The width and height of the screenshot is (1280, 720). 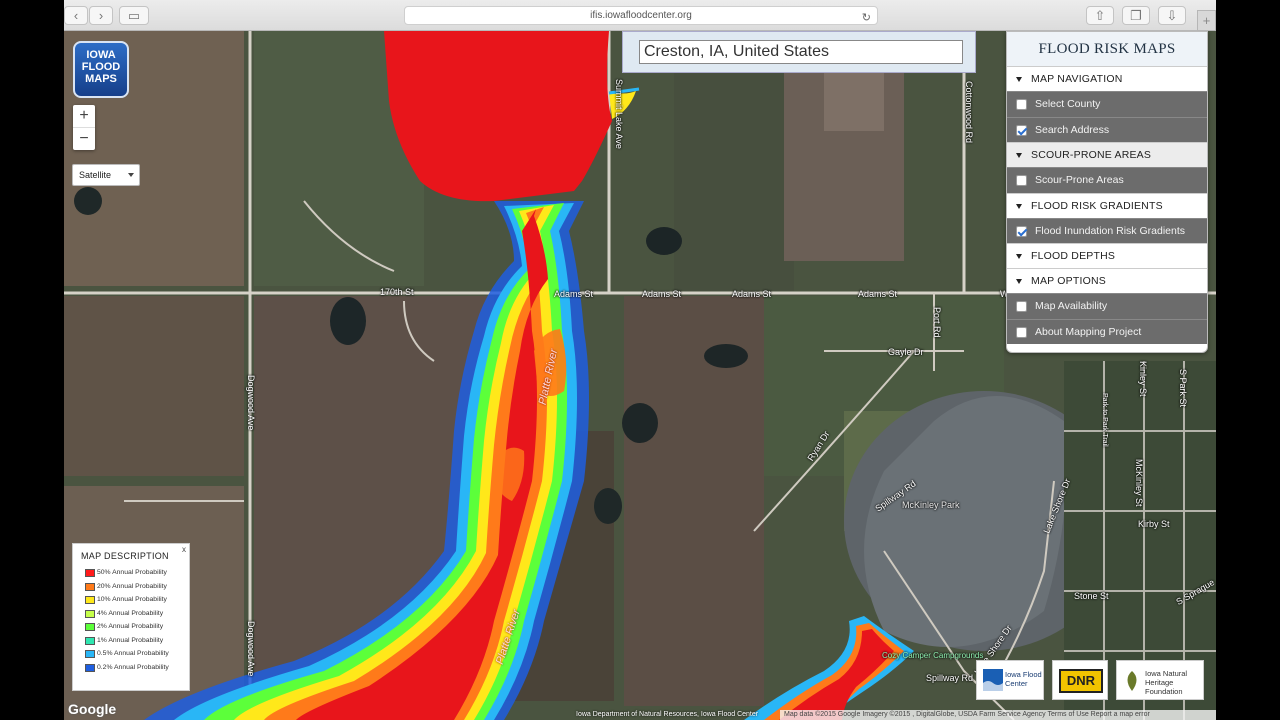 What do you see at coordinates (101, 67) in the screenshot?
I see `logo-line-2: FLOOD` at bounding box center [101, 67].